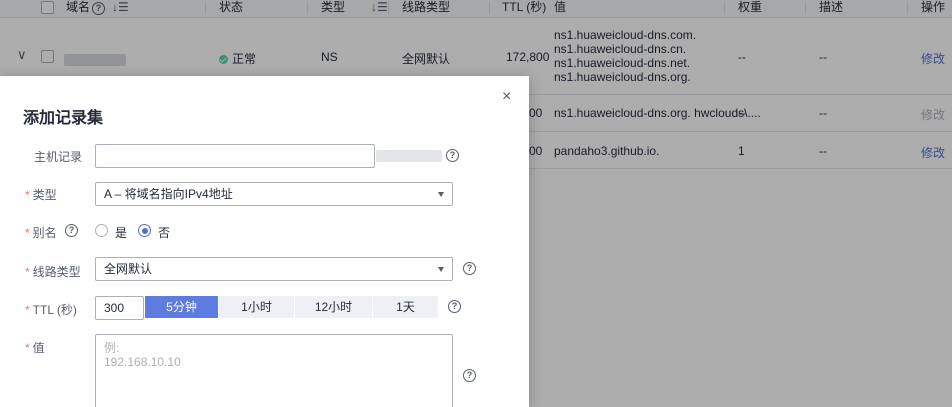 The image size is (952, 407). What do you see at coordinates (405, 307) in the screenshot?
I see `ttl-preset-1day: 1天` at bounding box center [405, 307].